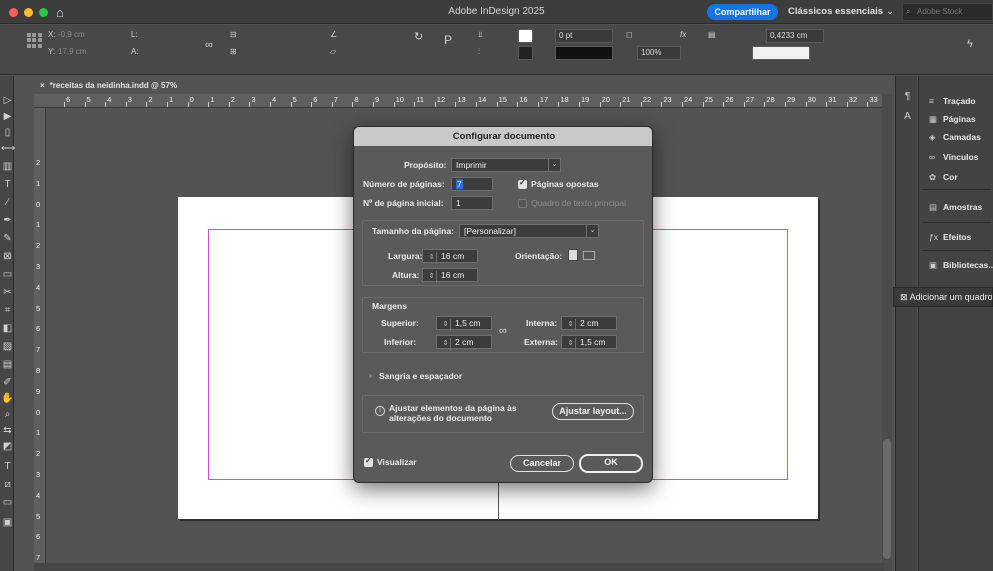 This screenshot has height=571, width=993. What do you see at coordinates (573, 255) in the screenshot?
I see `portrait-orientation-icon` at bounding box center [573, 255].